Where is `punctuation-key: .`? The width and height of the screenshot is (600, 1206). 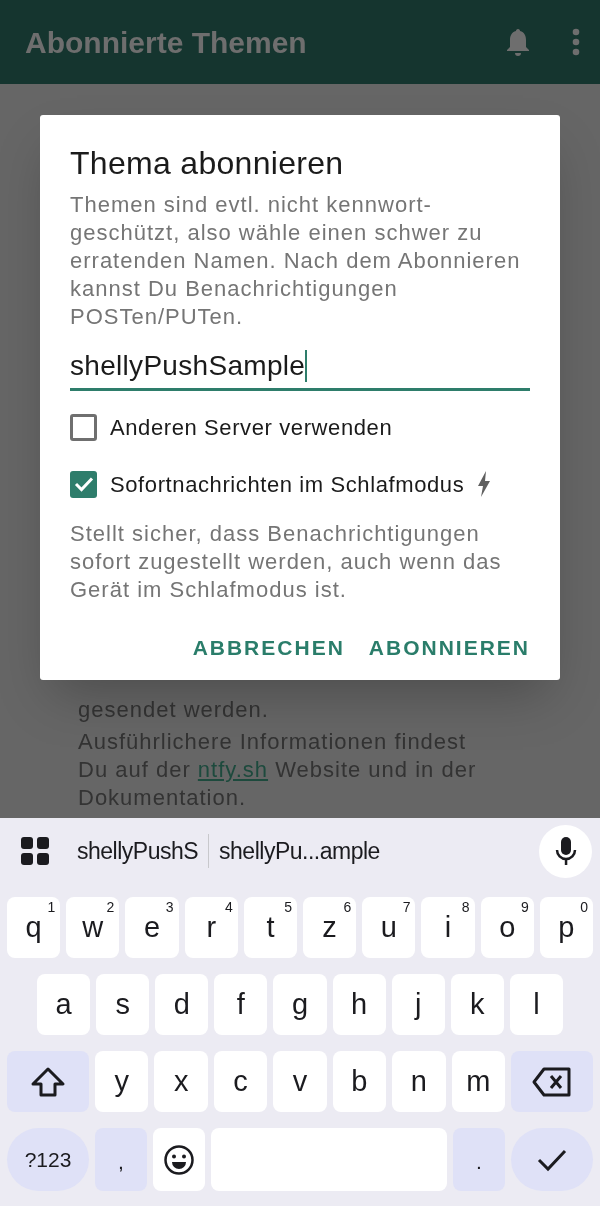
punctuation-key: . is located at coordinates (479, 1159).